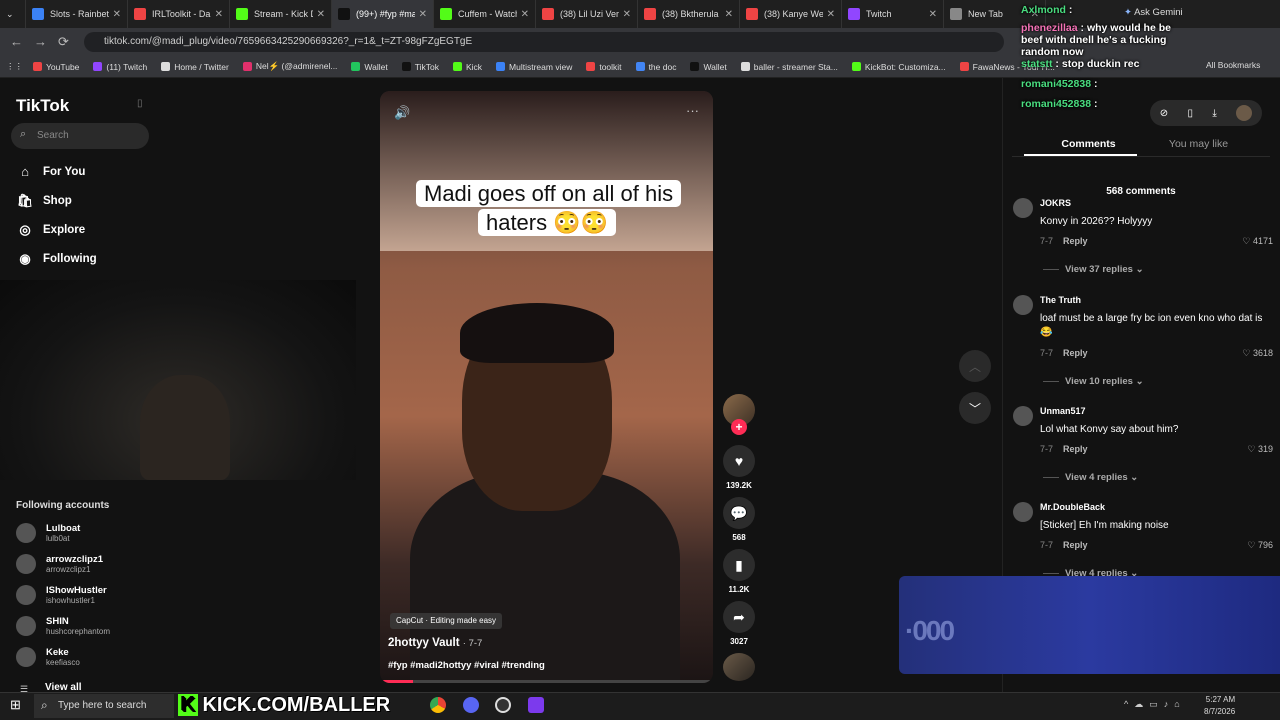  I want to click on tab-comments: Comments, so click(1088, 144).